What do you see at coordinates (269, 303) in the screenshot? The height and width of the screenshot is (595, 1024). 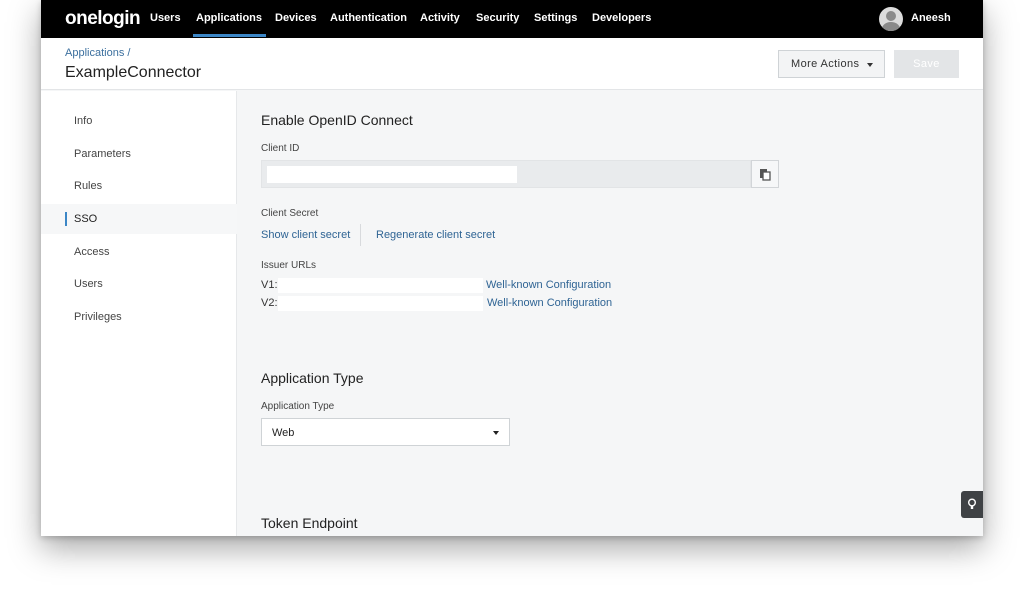 I see `issuer-v2-label: V2:` at bounding box center [269, 303].